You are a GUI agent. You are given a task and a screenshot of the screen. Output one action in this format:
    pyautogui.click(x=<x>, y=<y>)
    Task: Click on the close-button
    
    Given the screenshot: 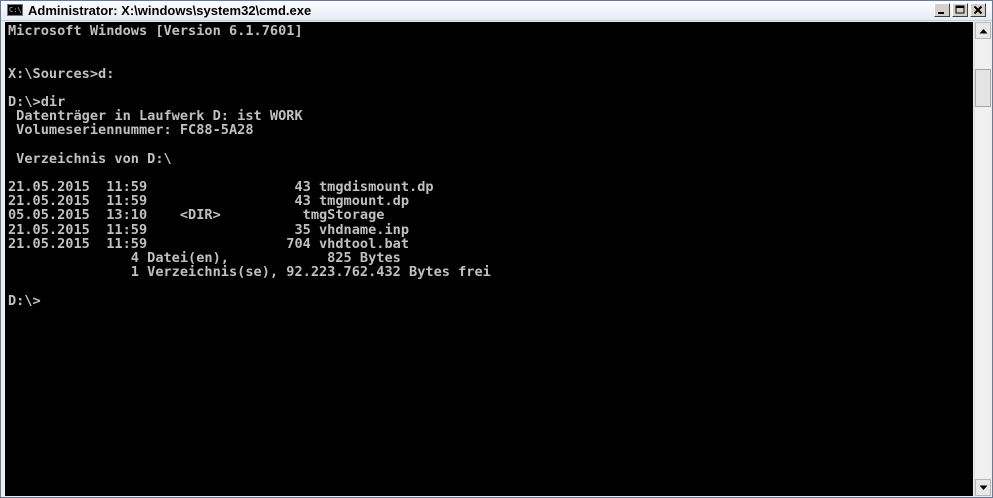 What is the action you would take?
    pyautogui.click(x=978, y=10)
    